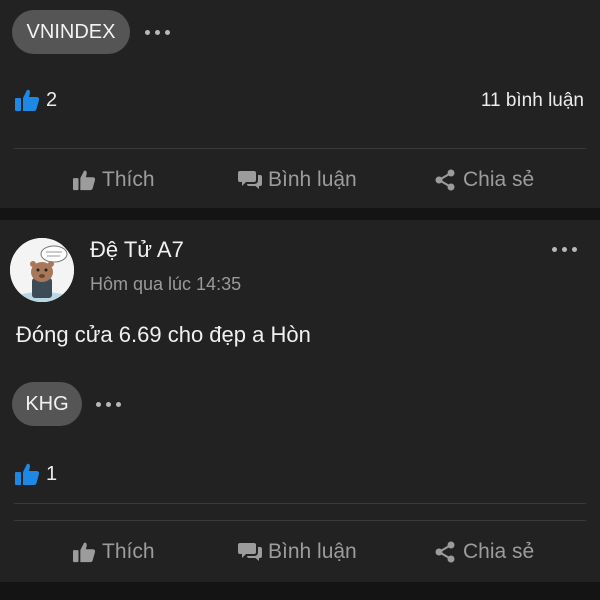 The height and width of the screenshot is (600, 600). I want to click on like-summary: 1, so click(35, 474).